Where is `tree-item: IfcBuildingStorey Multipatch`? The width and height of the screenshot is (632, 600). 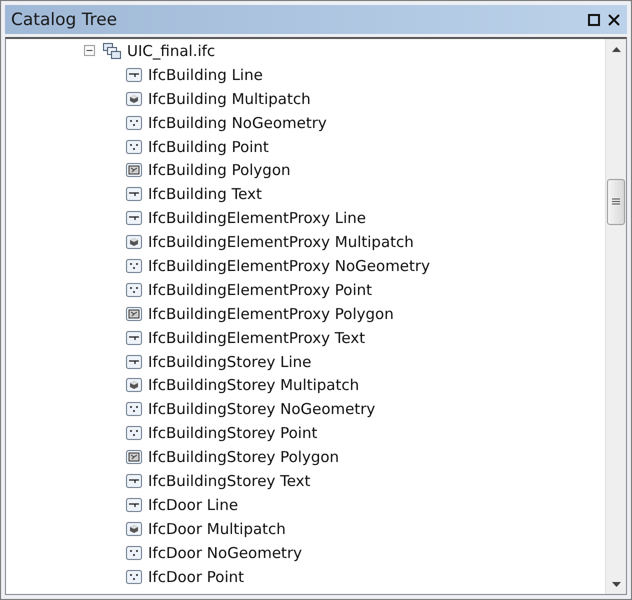 tree-item: IfcBuildingStorey Multipatch is located at coordinates (254, 385).